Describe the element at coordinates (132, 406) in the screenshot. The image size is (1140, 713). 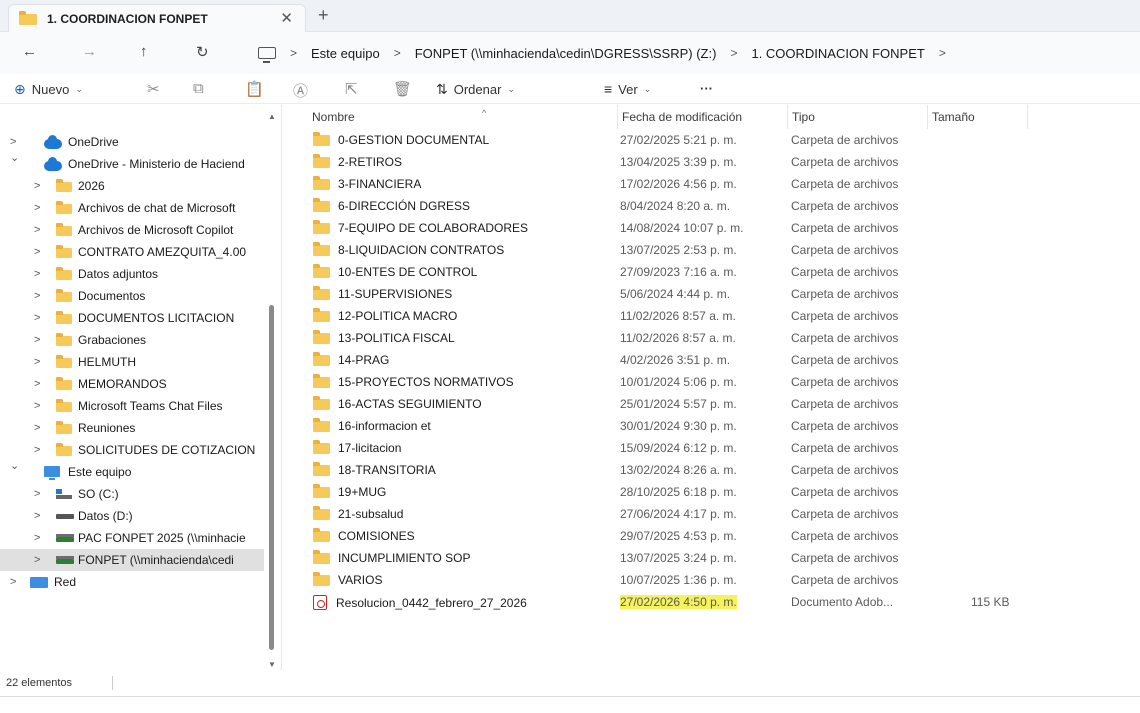
I see `sidebar-item-teams-chat-files: > Microsoft Teams Chat Files` at that location.